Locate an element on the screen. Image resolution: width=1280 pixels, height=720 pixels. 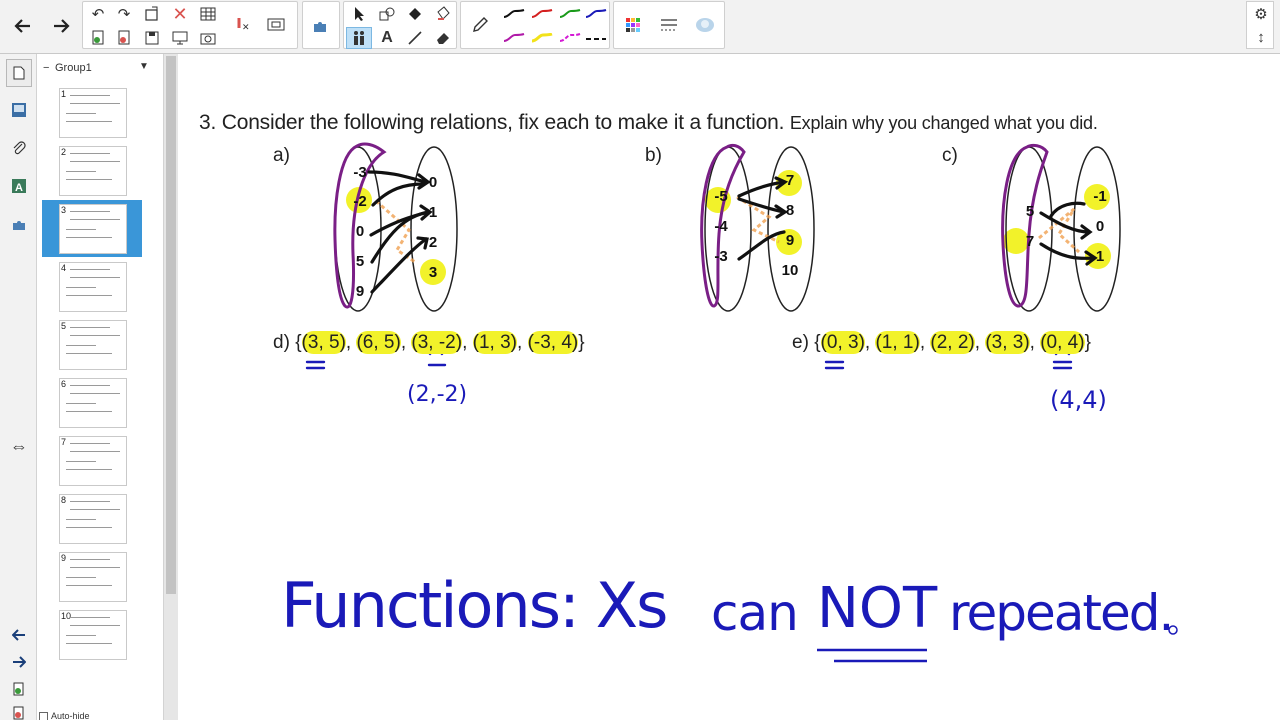
toolbar: ↶ ↷ ✕ ✕ A ⚙ ↕ is located at coordinates (640, 27).